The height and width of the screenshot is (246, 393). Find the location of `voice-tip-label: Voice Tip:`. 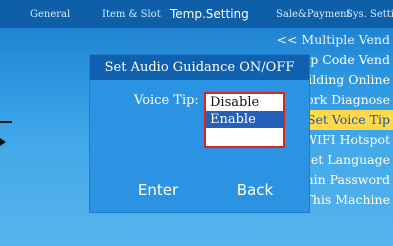

voice-tip-label: Voice Tip: is located at coordinates (166, 100).